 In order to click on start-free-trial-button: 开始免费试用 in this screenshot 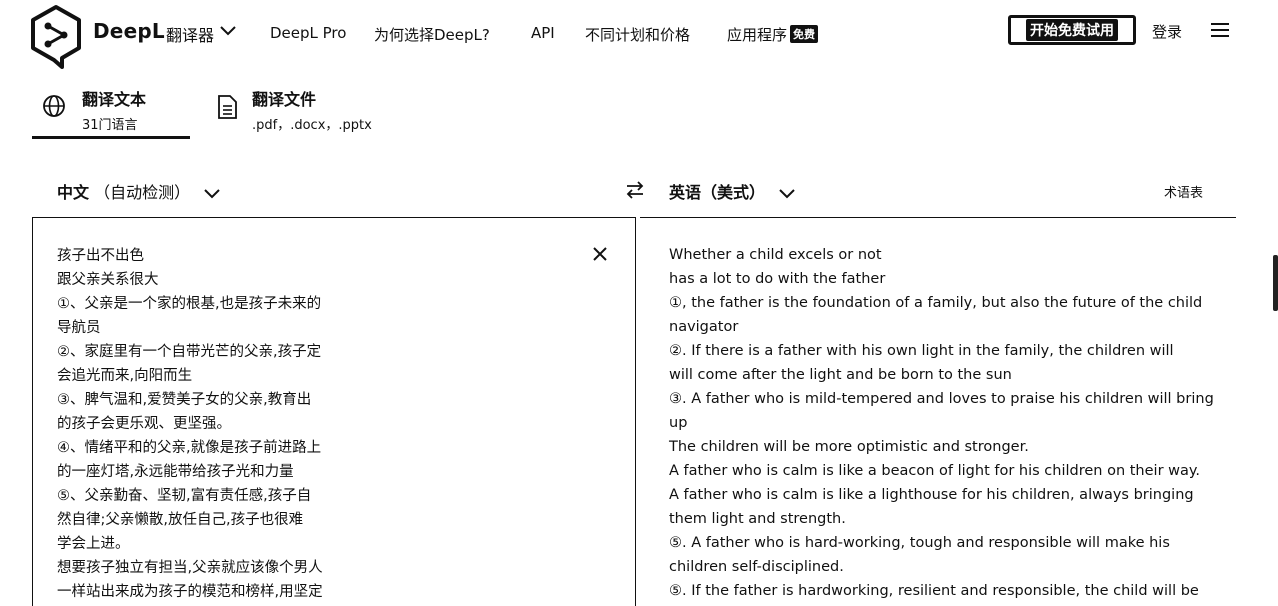, I will do `click(1072, 30)`.